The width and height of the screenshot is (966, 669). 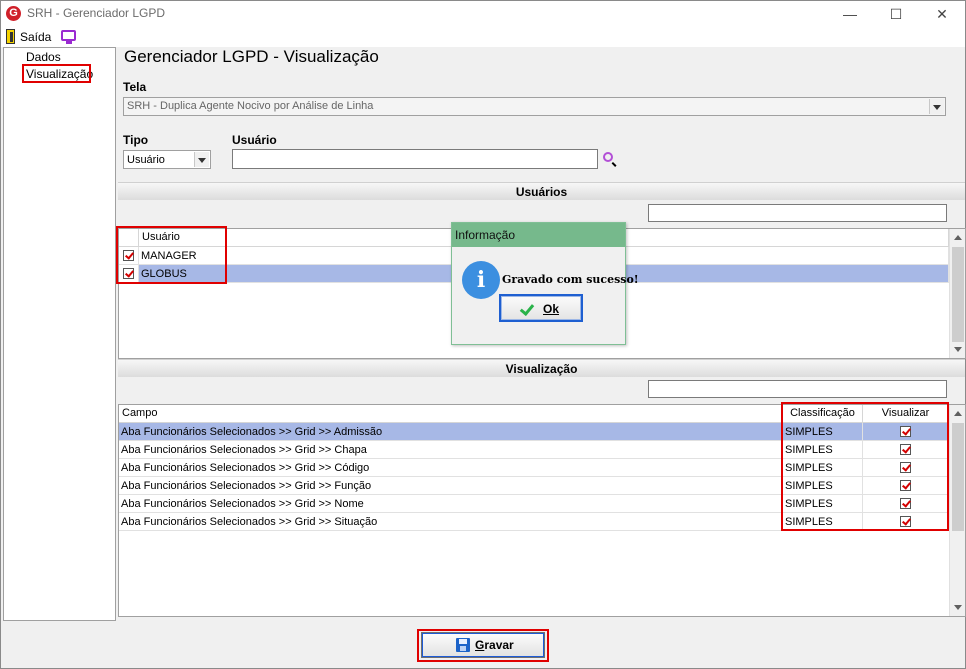 What do you see at coordinates (136, 140) in the screenshot?
I see `tipo-label: Tipo` at bounding box center [136, 140].